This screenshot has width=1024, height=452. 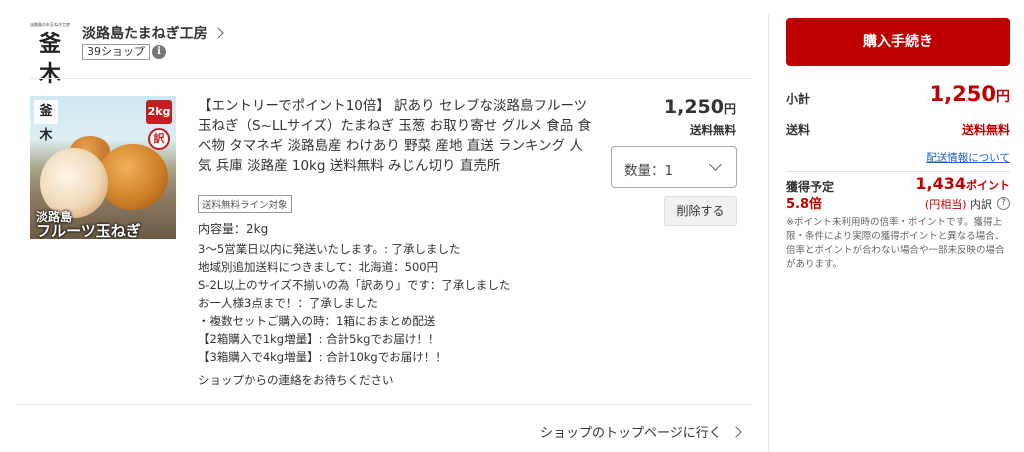 What do you see at coordinates (133, 177) in the screenshot?
I see `onion-graphic` at bounding box center [133, 177].